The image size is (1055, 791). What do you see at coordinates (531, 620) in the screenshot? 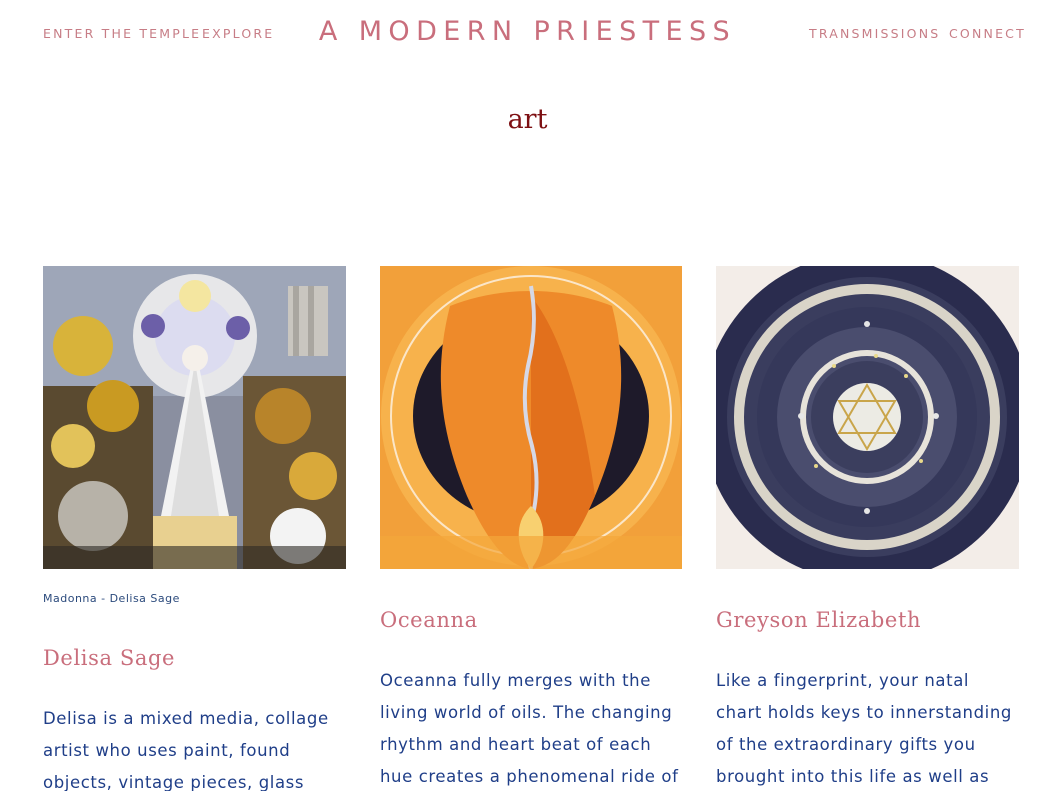
I see `artist-name: Oceanna` at bounding box center [531, 620].